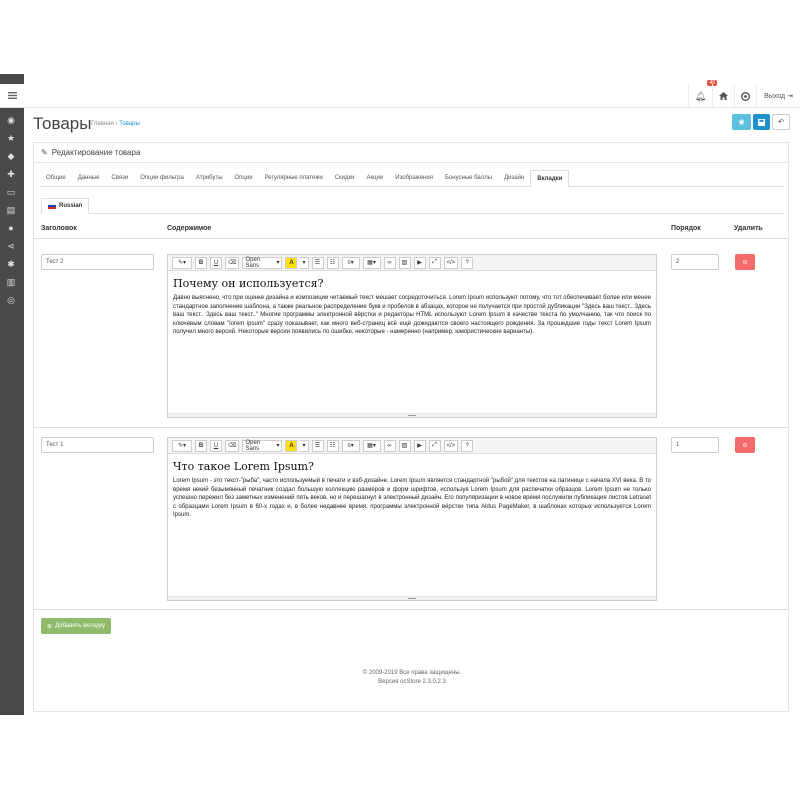 The image size is (800, 800). I want to click on dashboard-icon: ◉, so click(11, 120).